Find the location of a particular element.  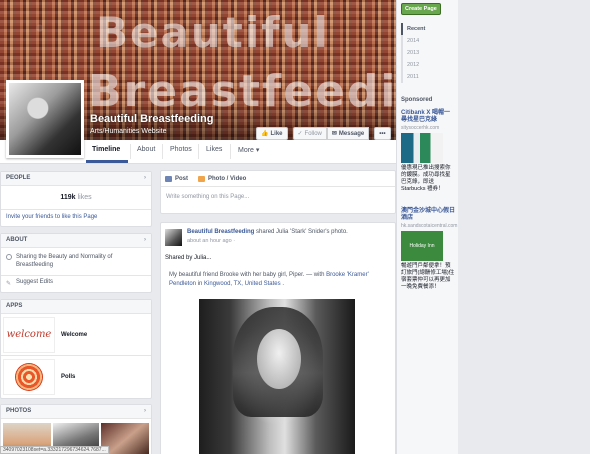

year-2014: 2014 is located at coordinates (429, 41).